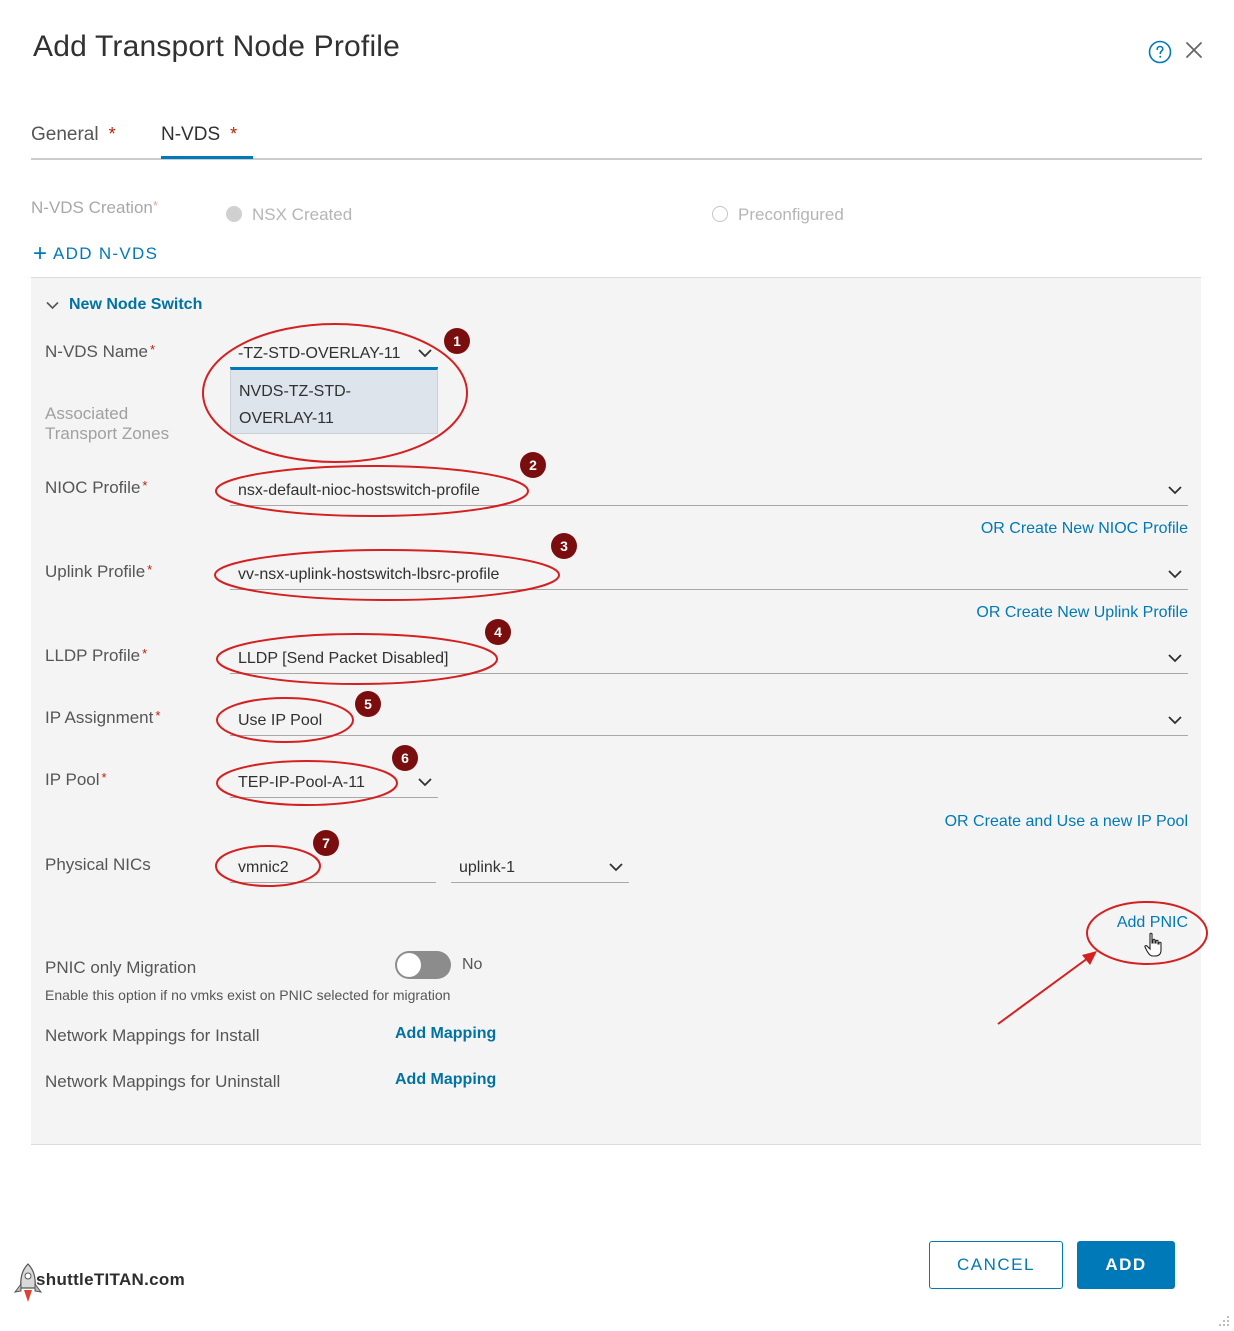  What do you see at coordinates (65, 134) in the screenshot?
I see `tab-general-label: General` at bounding box center [65, 134].